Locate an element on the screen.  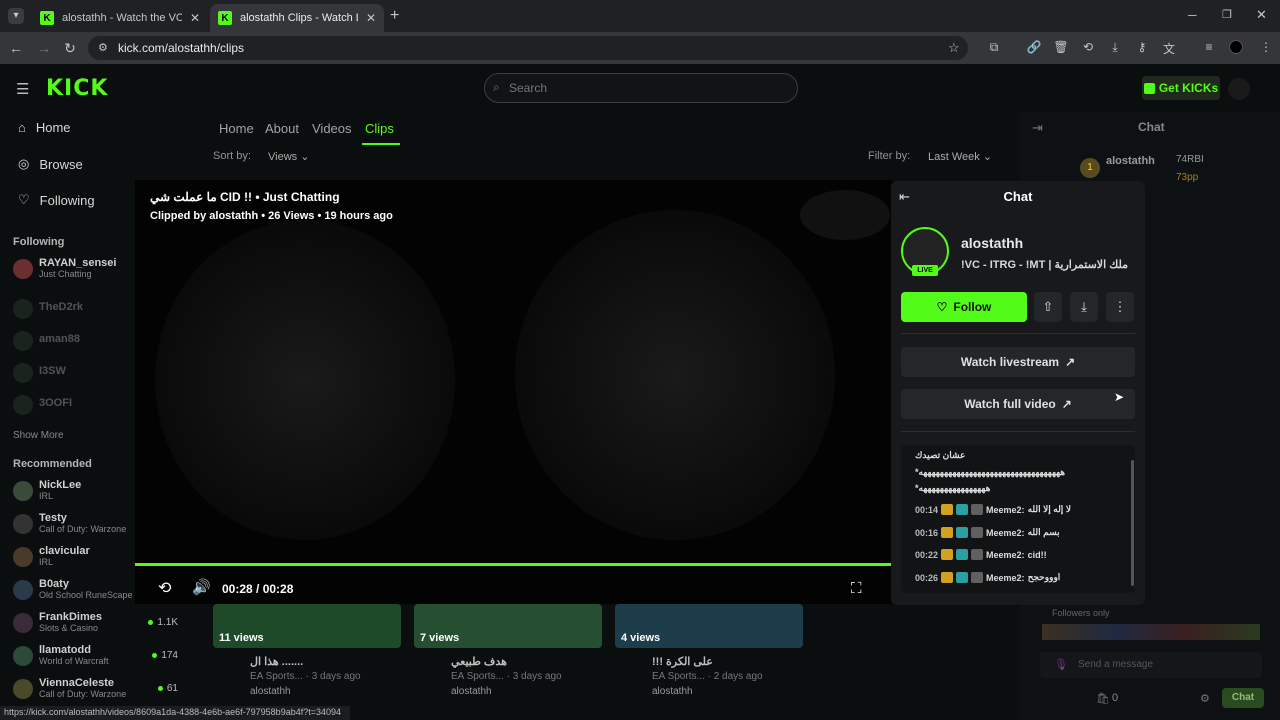
watch-full-video-button: Watch full video ↗ is located at coordinates (1018, 404).